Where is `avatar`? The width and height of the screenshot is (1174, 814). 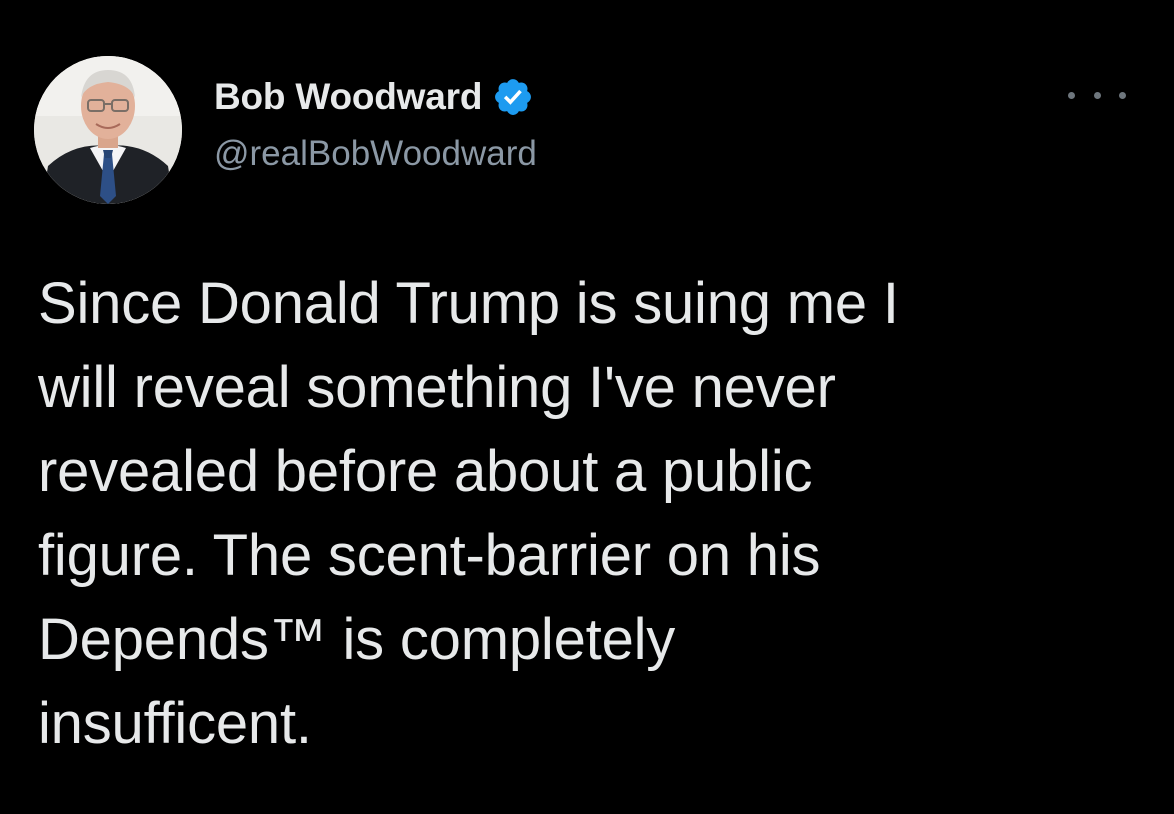
avatar is located at coordinates (108, 130).